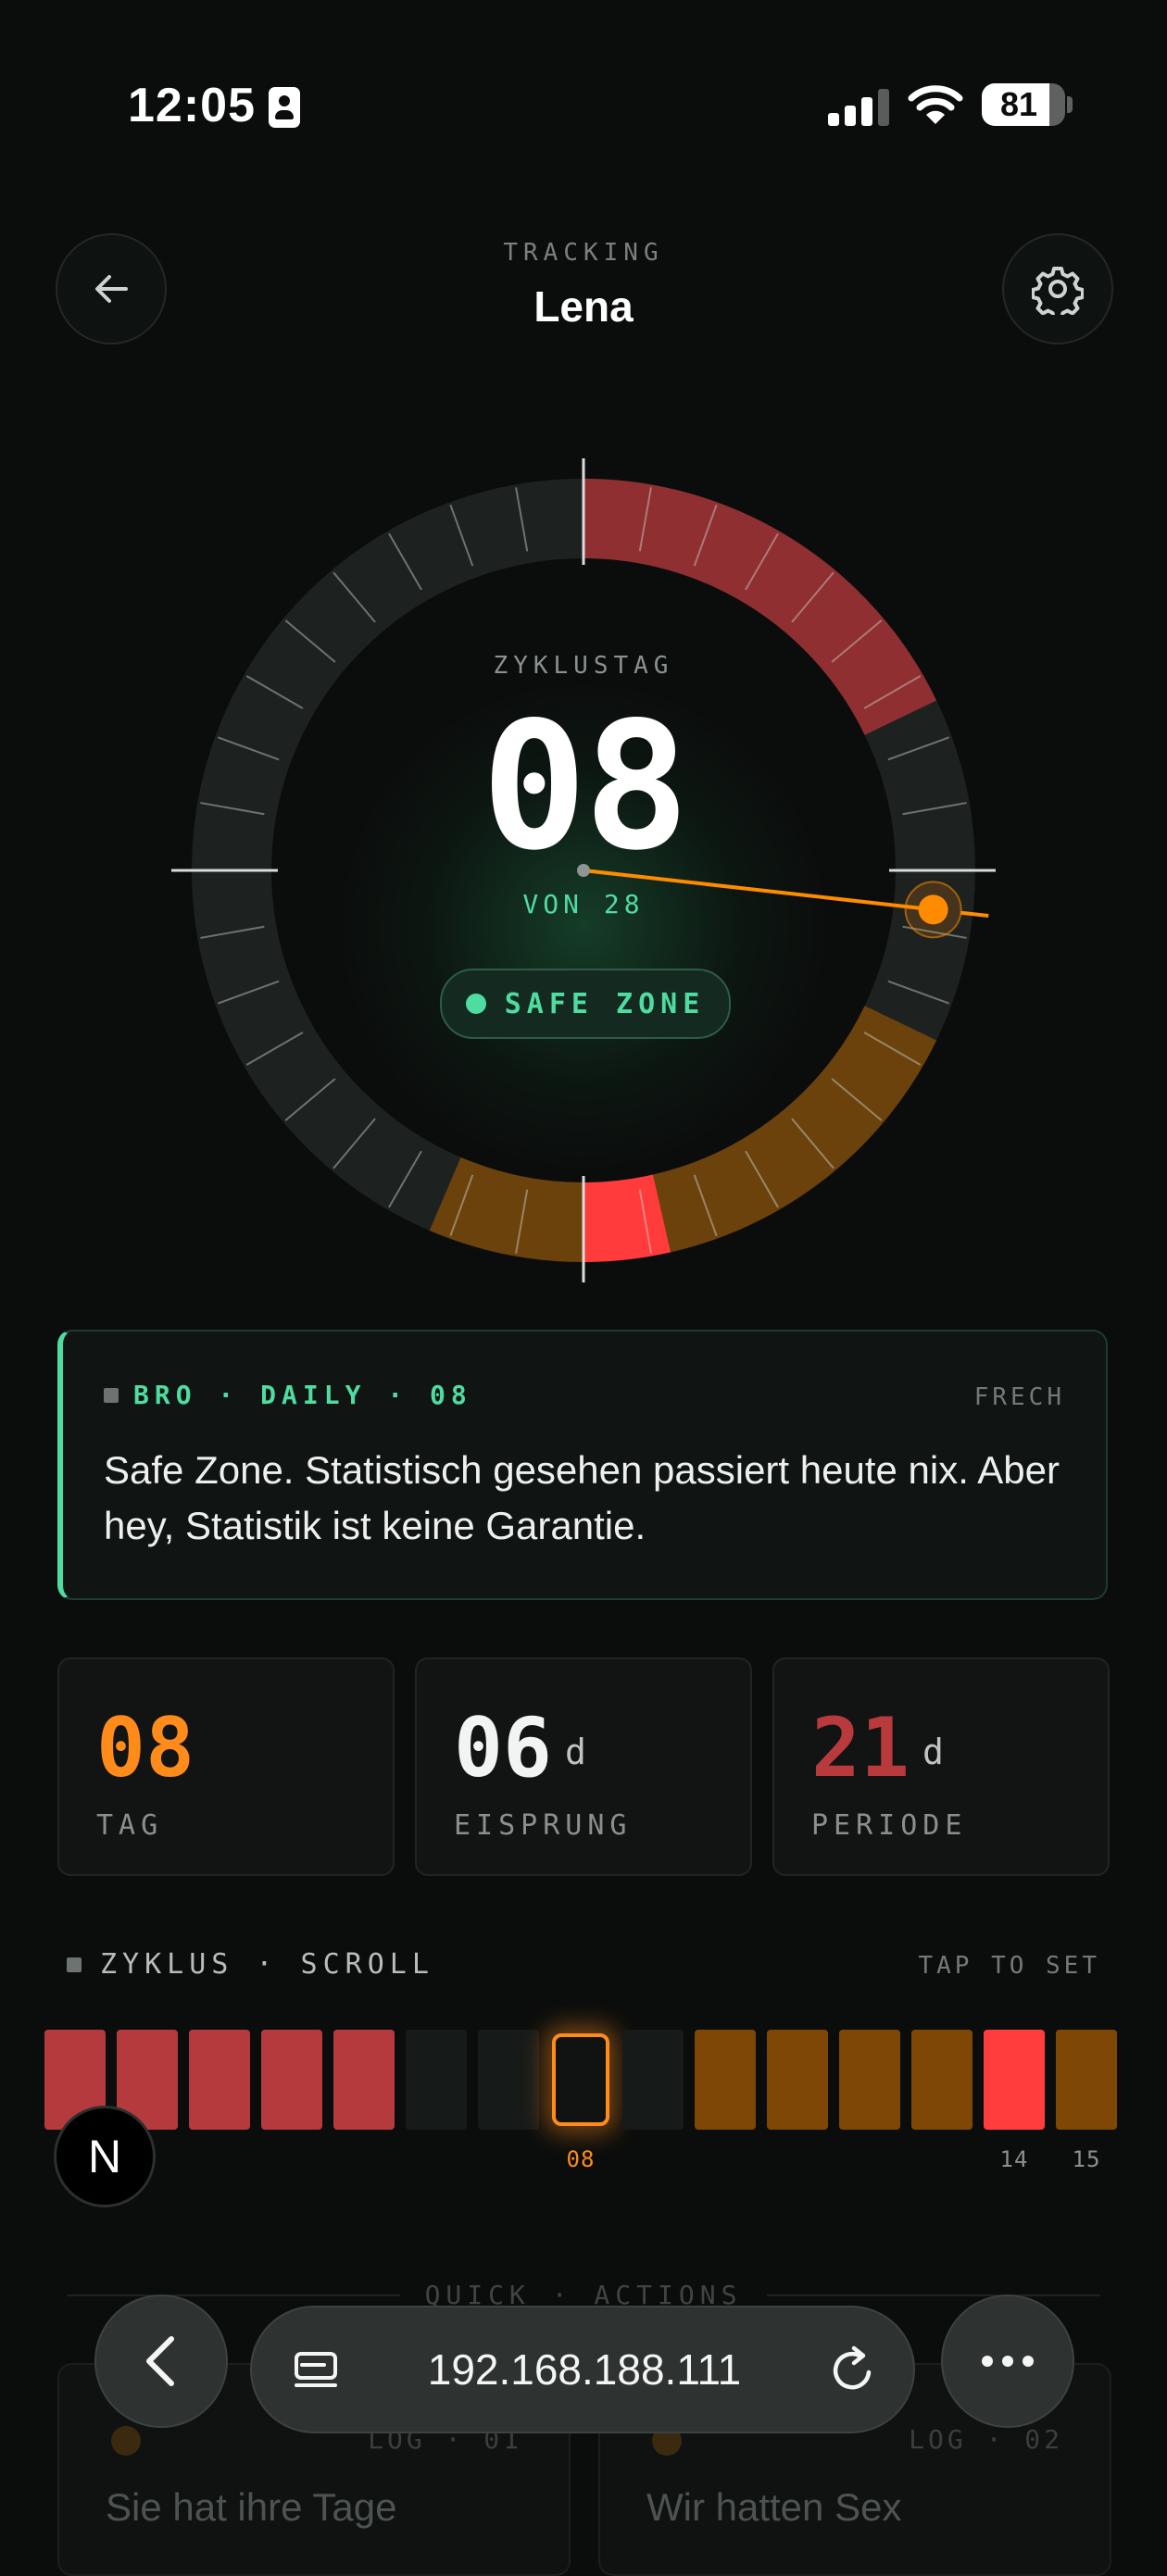 This screenshot has height=2576, width=1167. Describe the element at coordinates (583, 307) in the screenshot. I see `page-title: Lena` at that location.